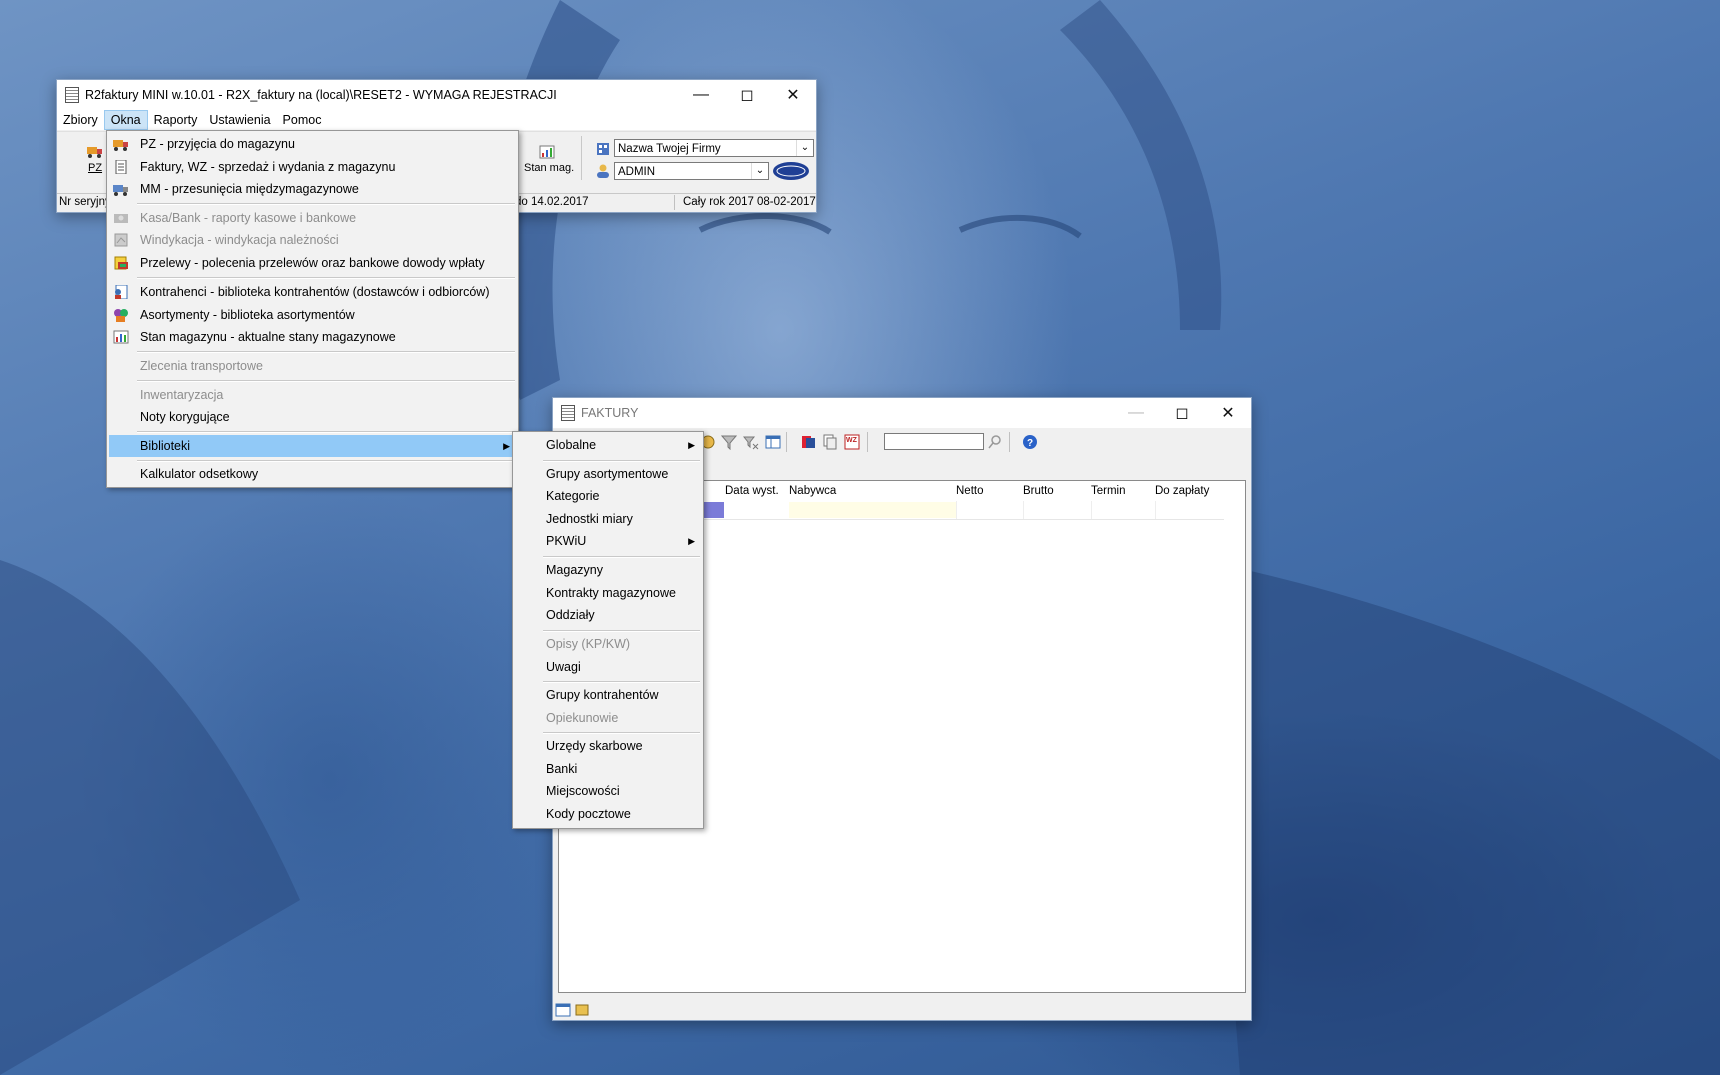 The height and width of the screenshot is (1075, 1720). Describe the element at coordinates (830, 442) in the screenshot. I see `copy-icon` at that location.